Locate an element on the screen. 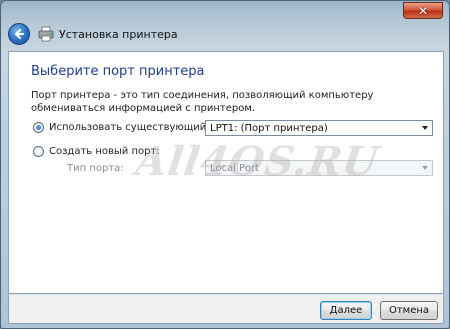 Image resolution: width=450 pixels, height=329 pixels. port-type-label: Тип порта: is located at coordinates (95, 168).